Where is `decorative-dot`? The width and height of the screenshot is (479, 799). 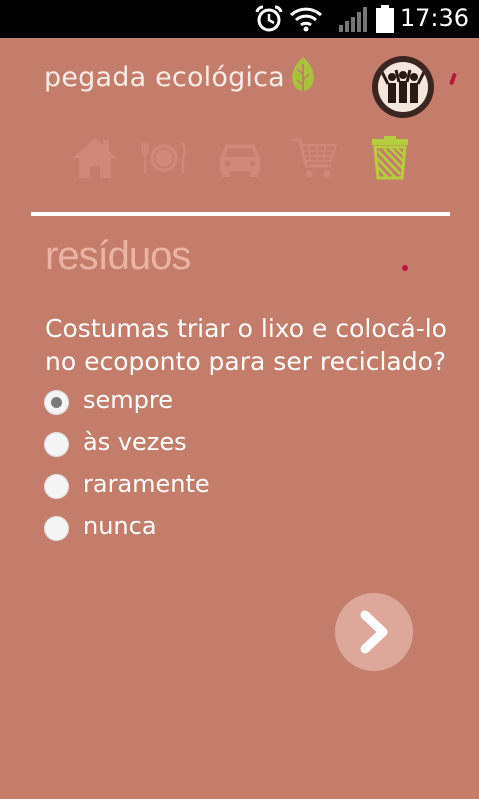
decorative-dot is located at coordinates (405, 268).